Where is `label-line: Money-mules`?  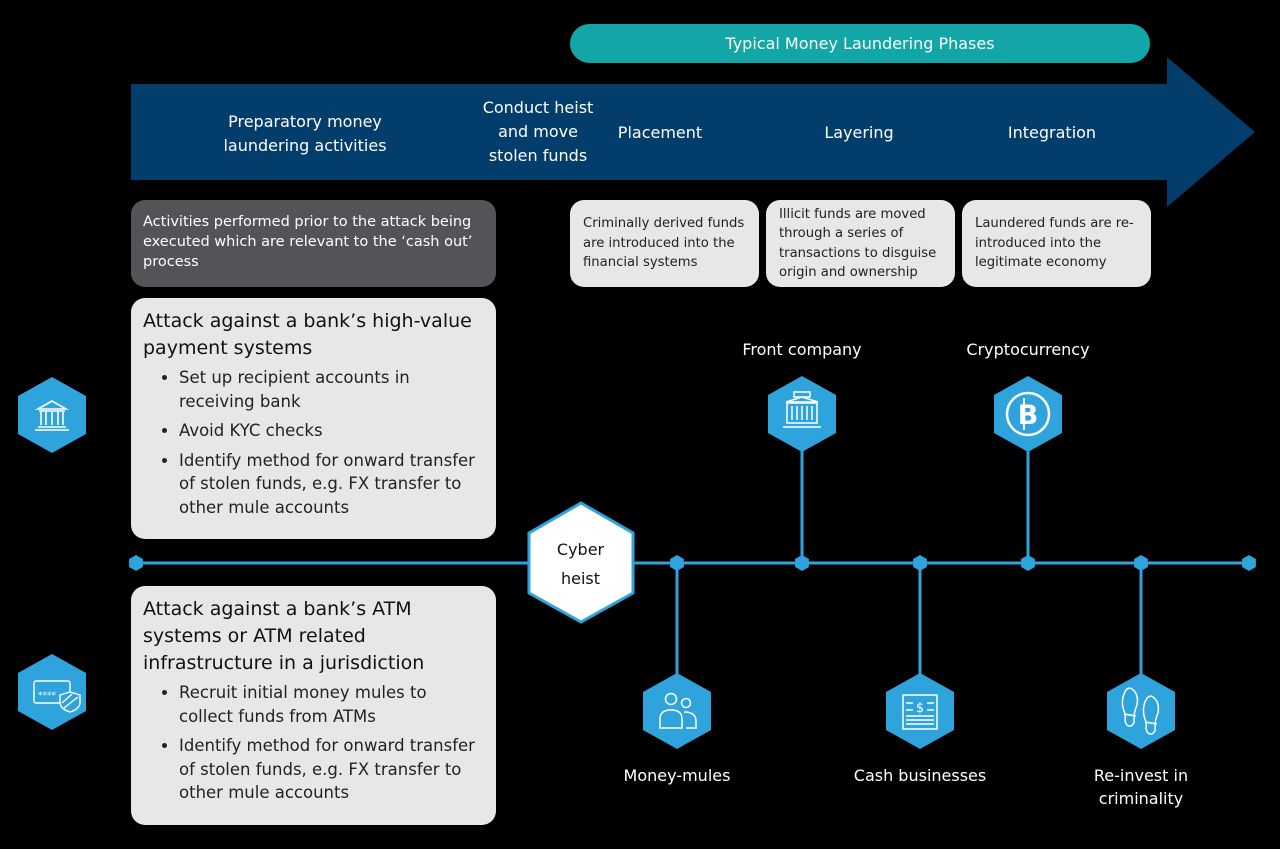 label-line: Money-mules is located at coordinates (677, 775).